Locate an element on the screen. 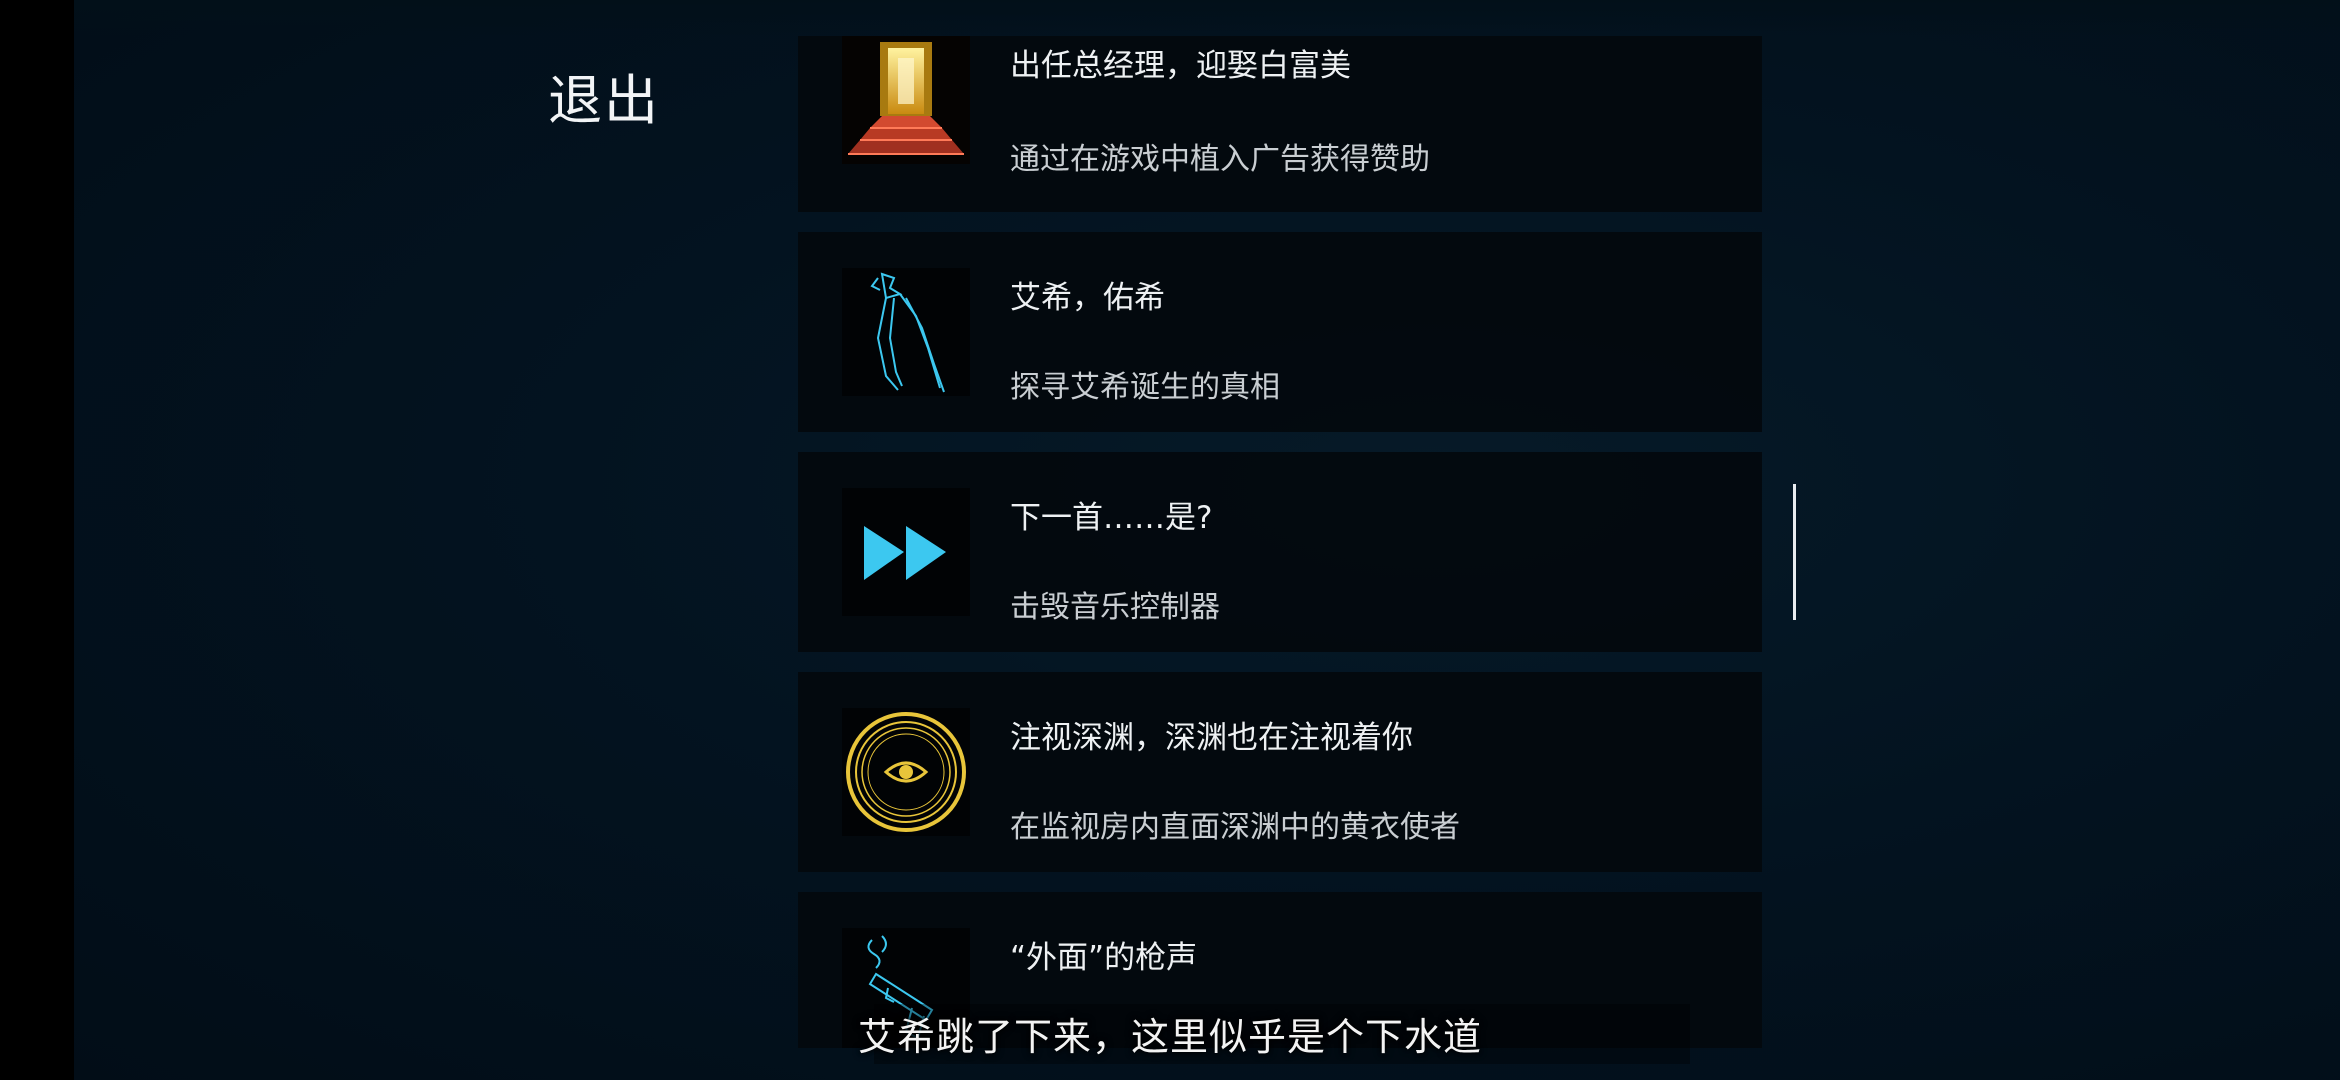 This screenshot has height=1080, width=2340. fast-forward-icon is located at coordinates (906, 552).